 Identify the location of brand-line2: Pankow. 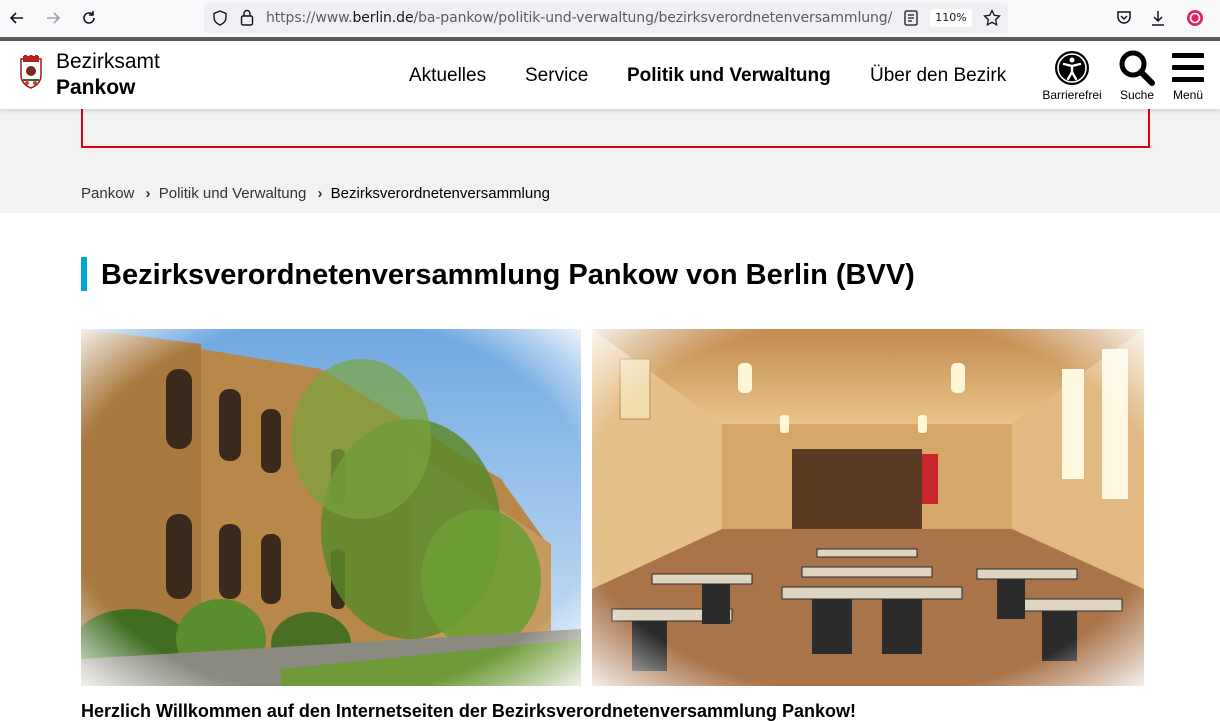
(96, 87).